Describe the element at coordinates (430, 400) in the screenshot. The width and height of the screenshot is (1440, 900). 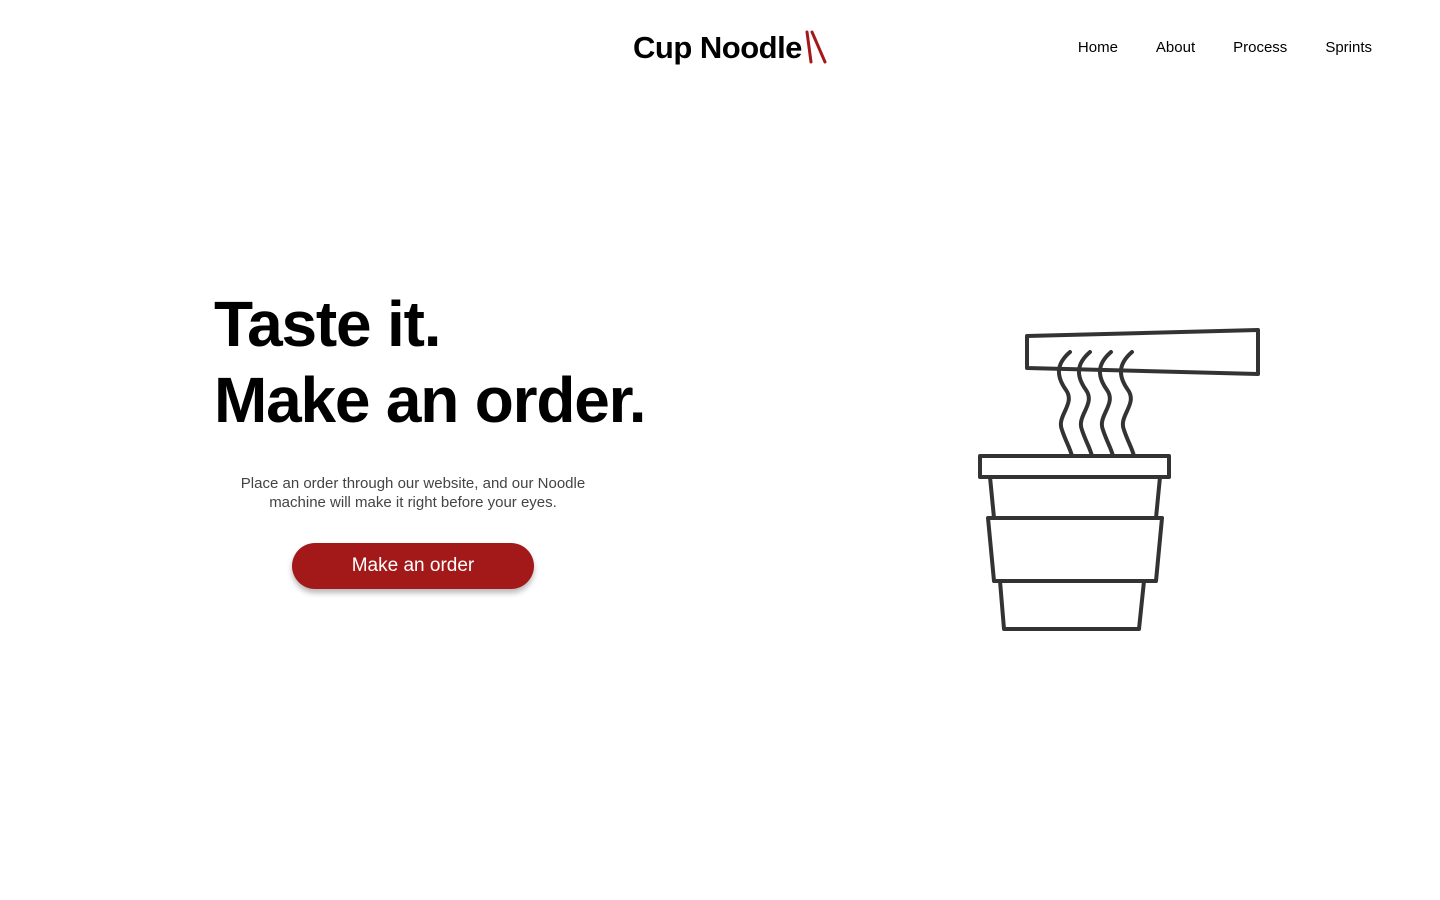
I see `hero-title-line-2: Make an order.` at that location.